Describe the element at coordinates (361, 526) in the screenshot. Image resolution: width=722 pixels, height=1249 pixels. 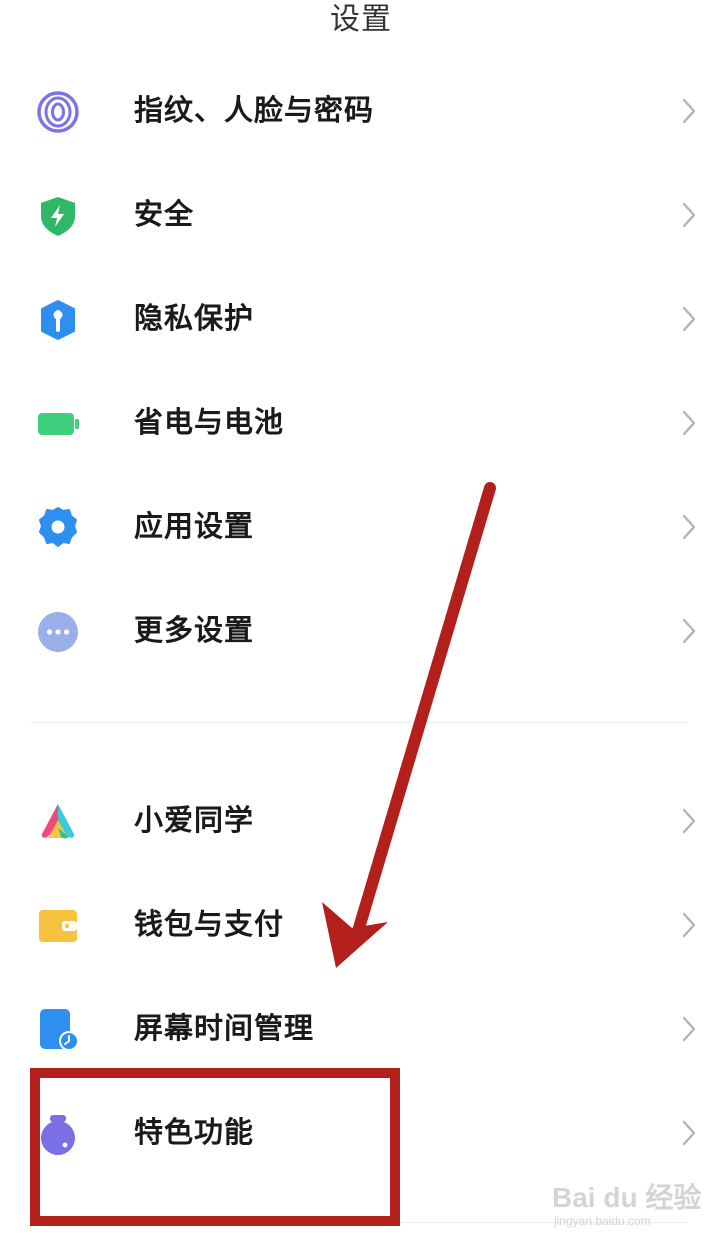
I see `settings-item-app-settings: 应用设置` at that location.